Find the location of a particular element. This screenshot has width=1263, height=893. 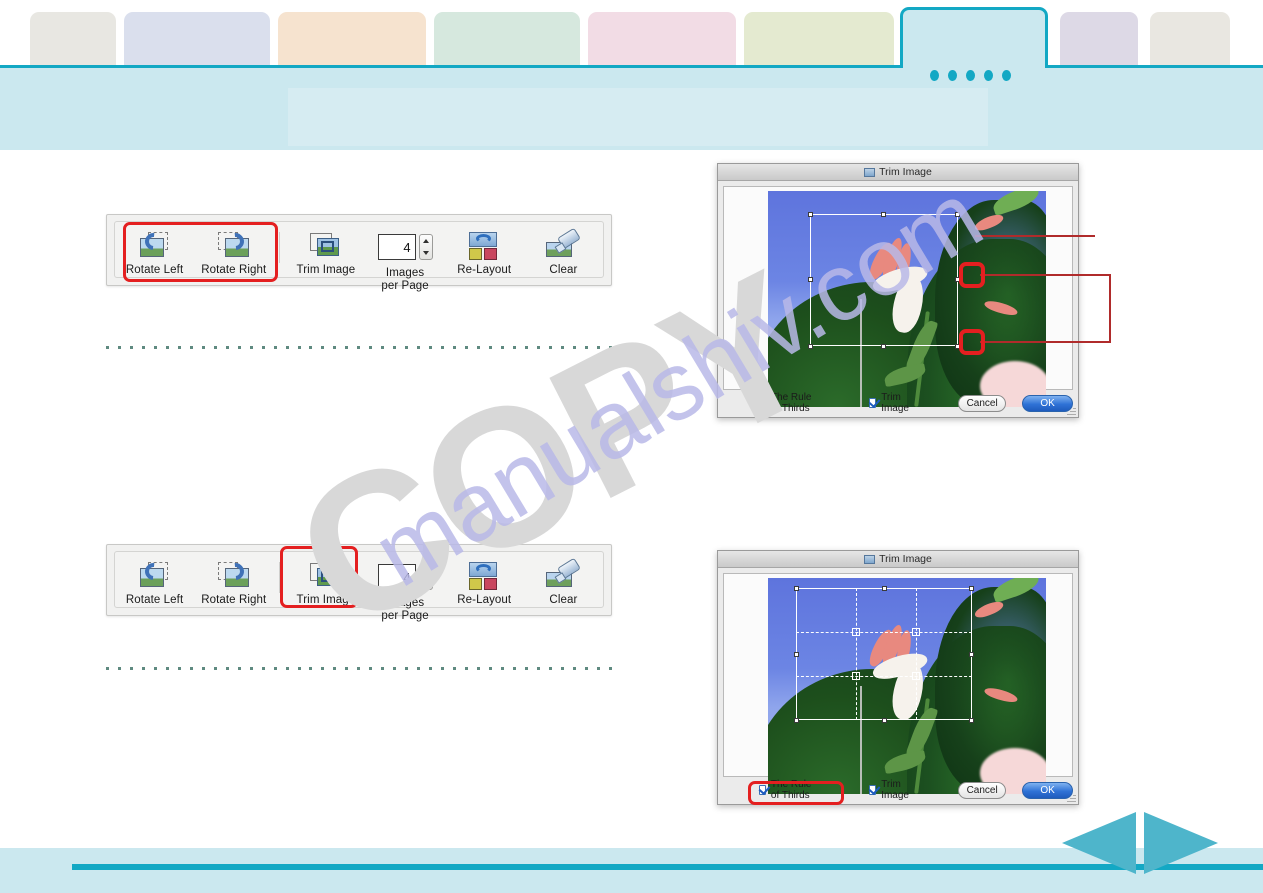

trim-image-window-icon is located at coordinates (870, 559).